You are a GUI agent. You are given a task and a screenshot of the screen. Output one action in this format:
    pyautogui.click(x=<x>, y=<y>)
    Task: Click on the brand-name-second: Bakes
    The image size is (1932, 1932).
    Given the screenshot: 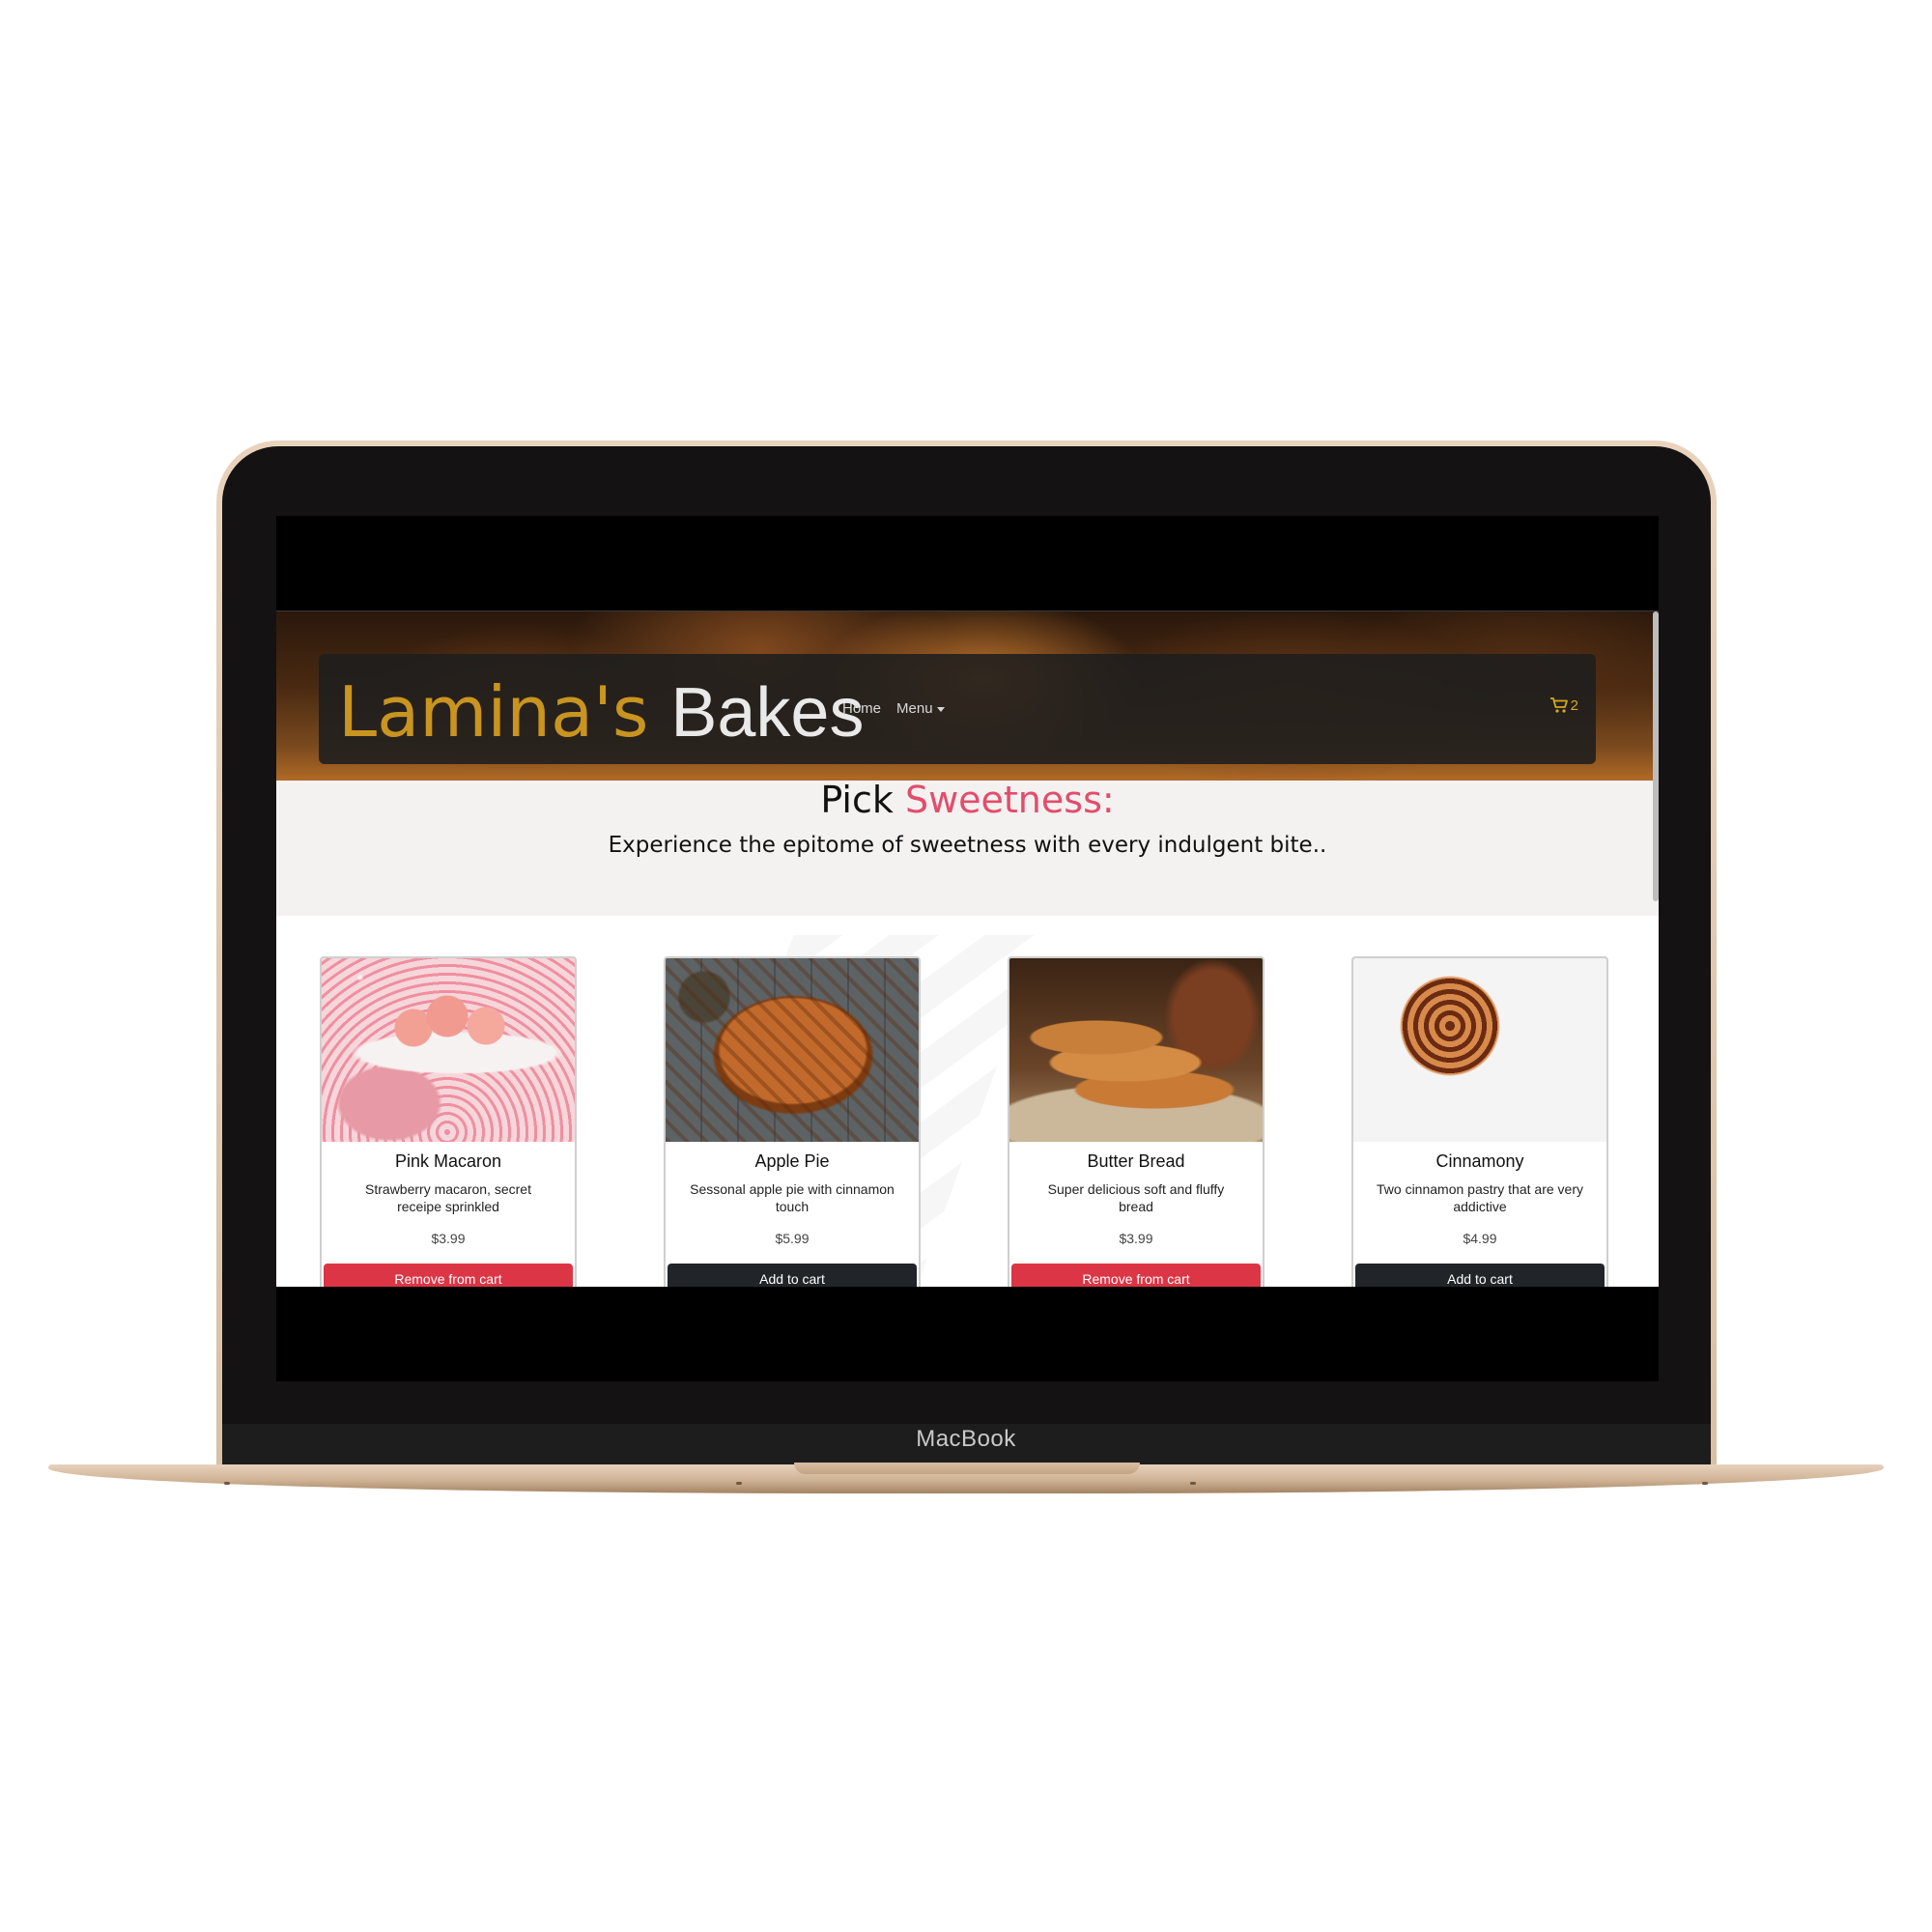 What is the action you would take?
    pyautogui.click(x=767, y=713)
    